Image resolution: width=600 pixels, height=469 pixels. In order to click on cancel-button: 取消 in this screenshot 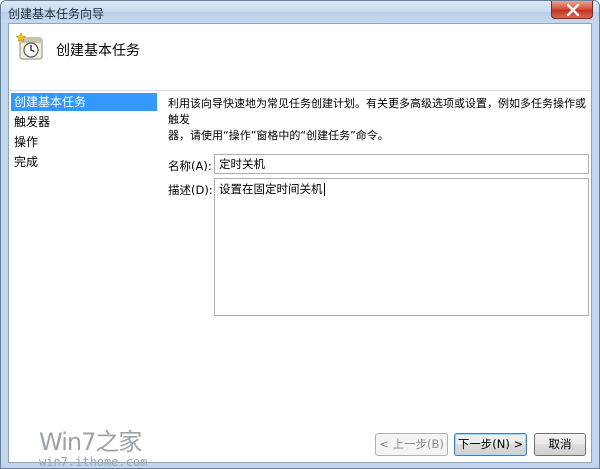, I will do `click(560, 444)`.